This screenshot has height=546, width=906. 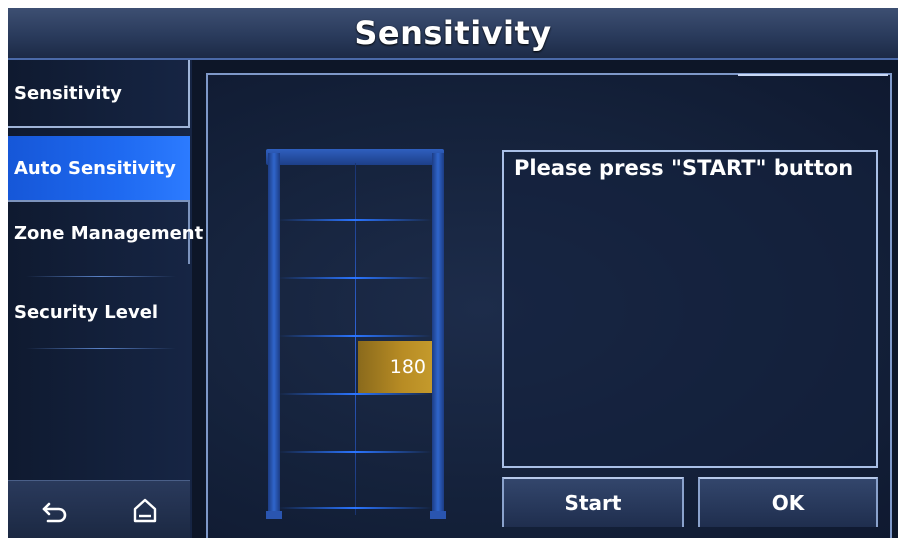 I want to click on start-button-label: Start, so click(x=593, y=503).